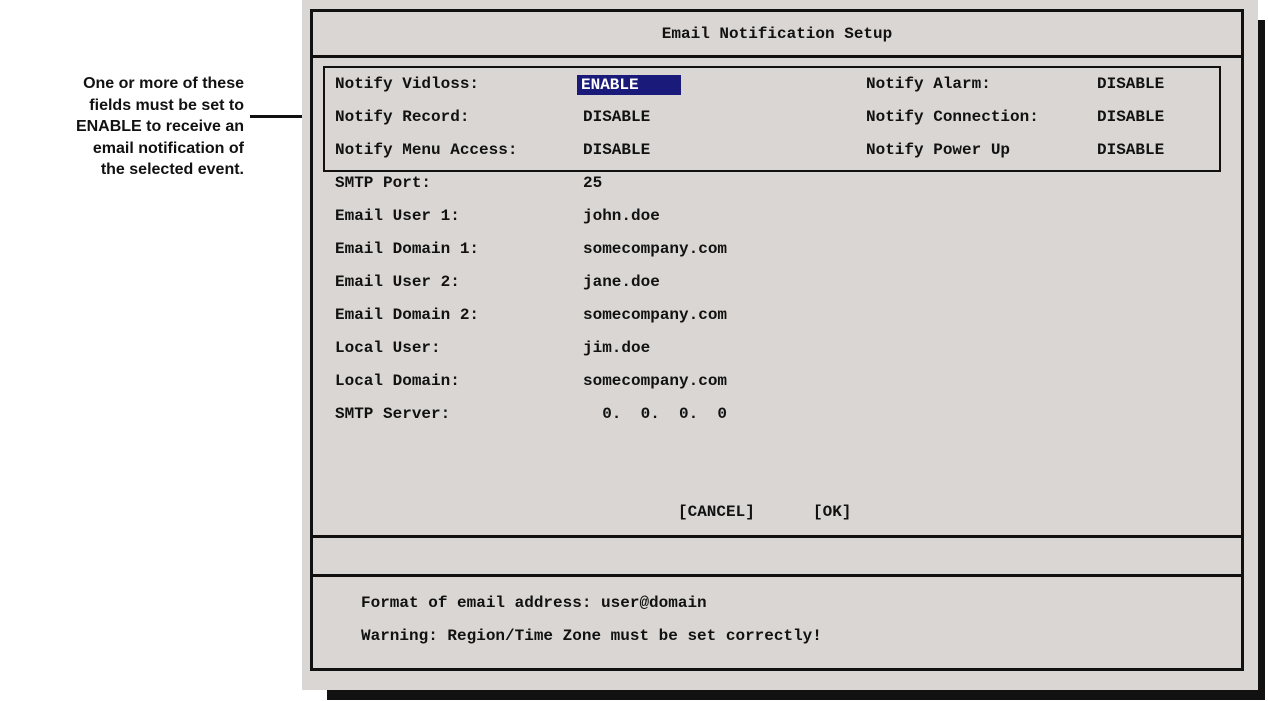 This screenshot has height=701, width=1268. I want to click on notify-record-value: DISABLE, so click(616, 117).